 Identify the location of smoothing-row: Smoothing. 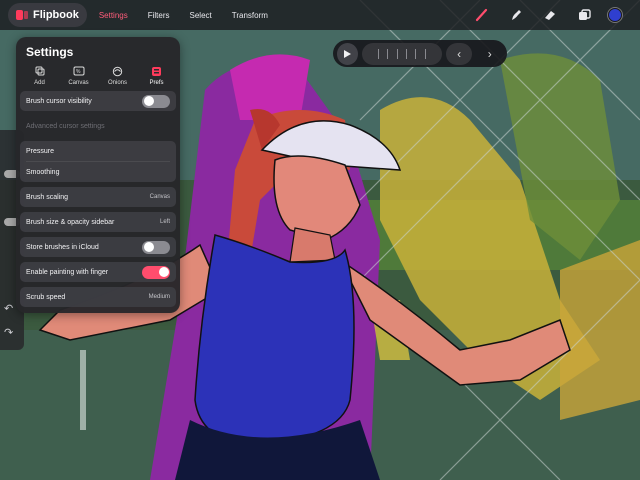
(98, 172).